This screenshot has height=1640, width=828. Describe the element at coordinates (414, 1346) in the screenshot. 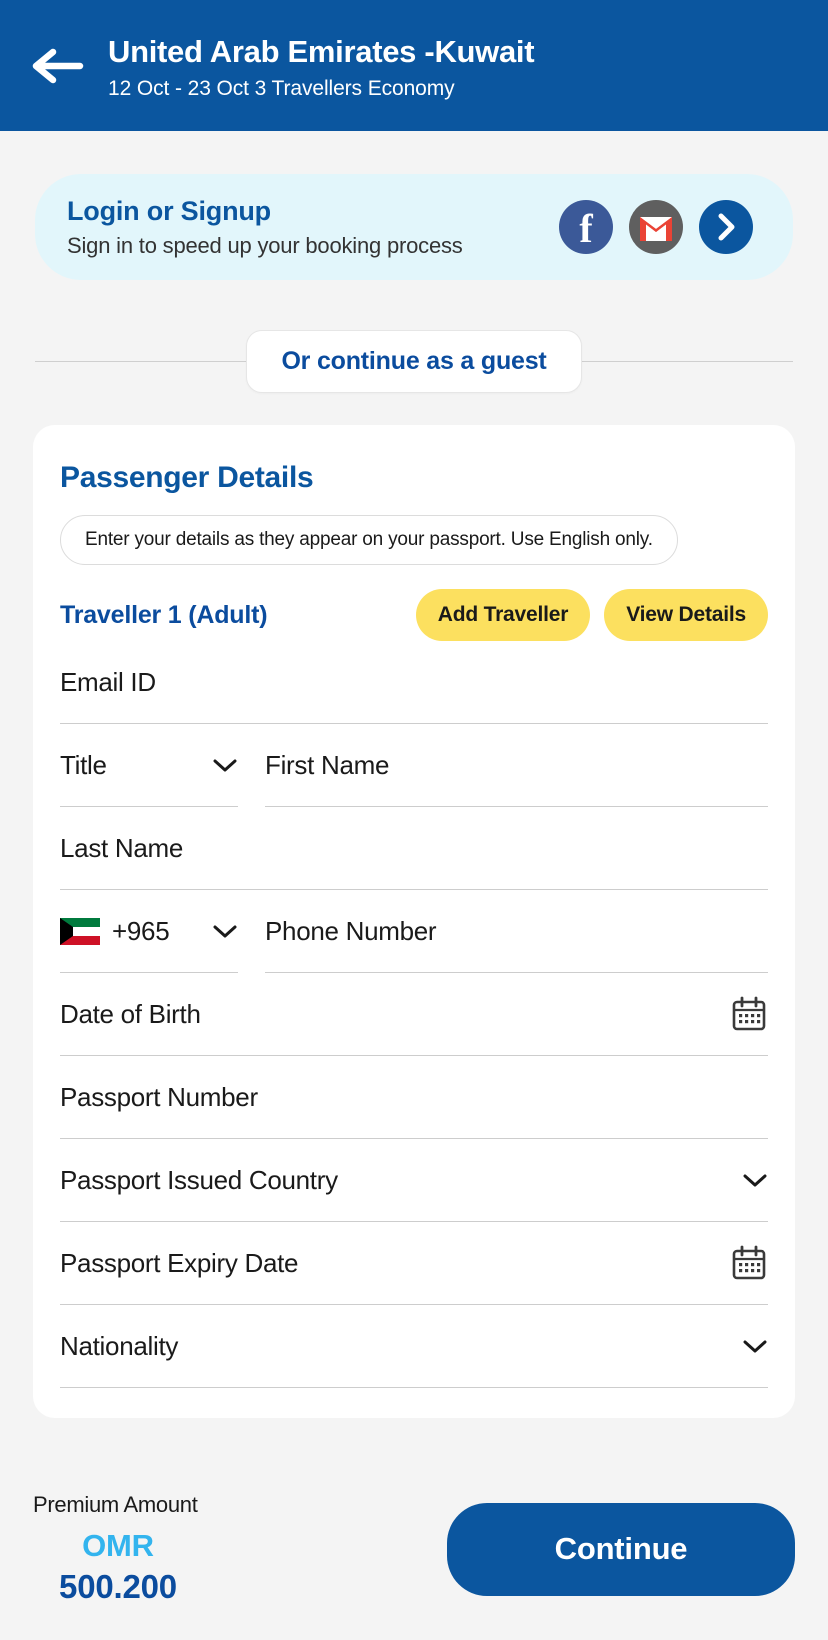

I see `nationality-select: Nationality` at that location.